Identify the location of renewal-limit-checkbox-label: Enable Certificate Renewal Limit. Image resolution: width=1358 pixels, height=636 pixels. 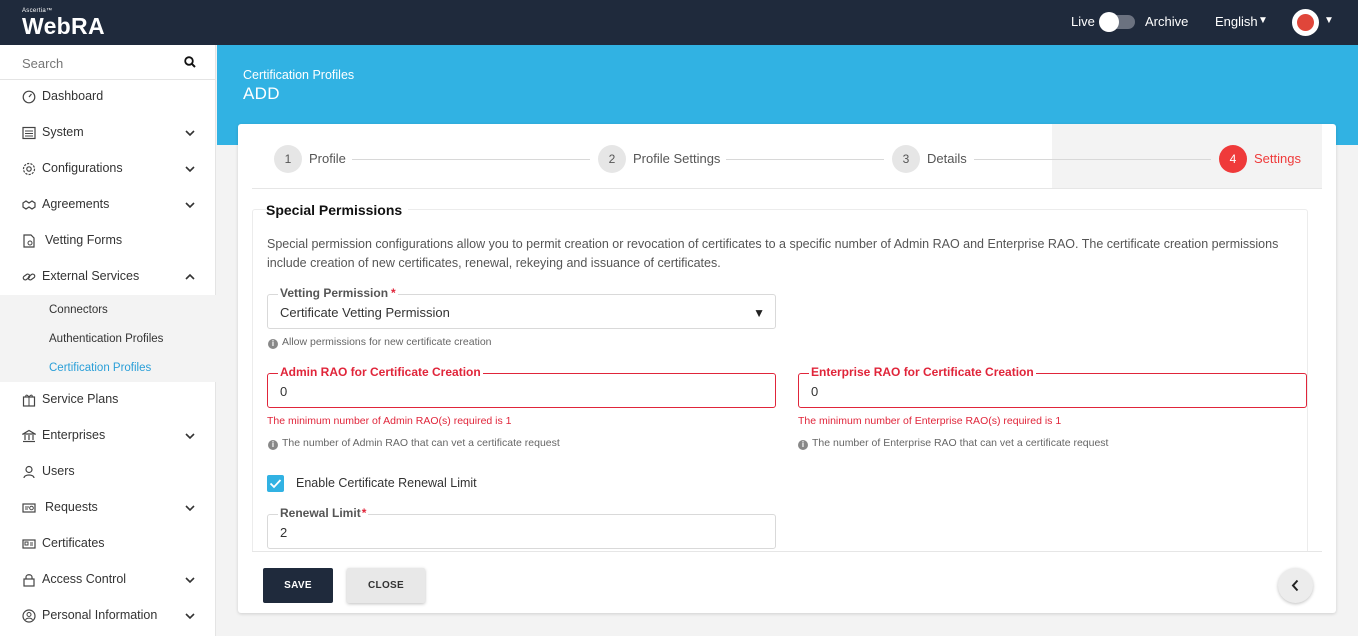
(386, 483).